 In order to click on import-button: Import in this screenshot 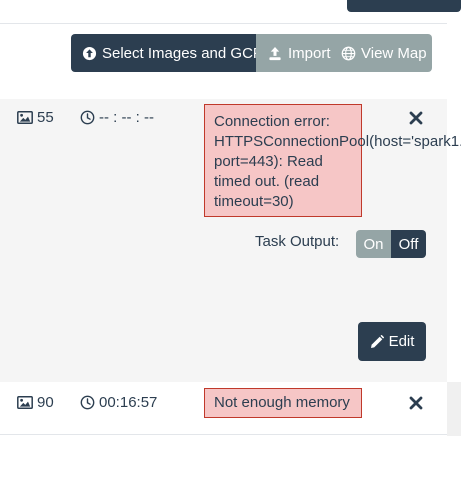, I will do `click(298, 53)`.